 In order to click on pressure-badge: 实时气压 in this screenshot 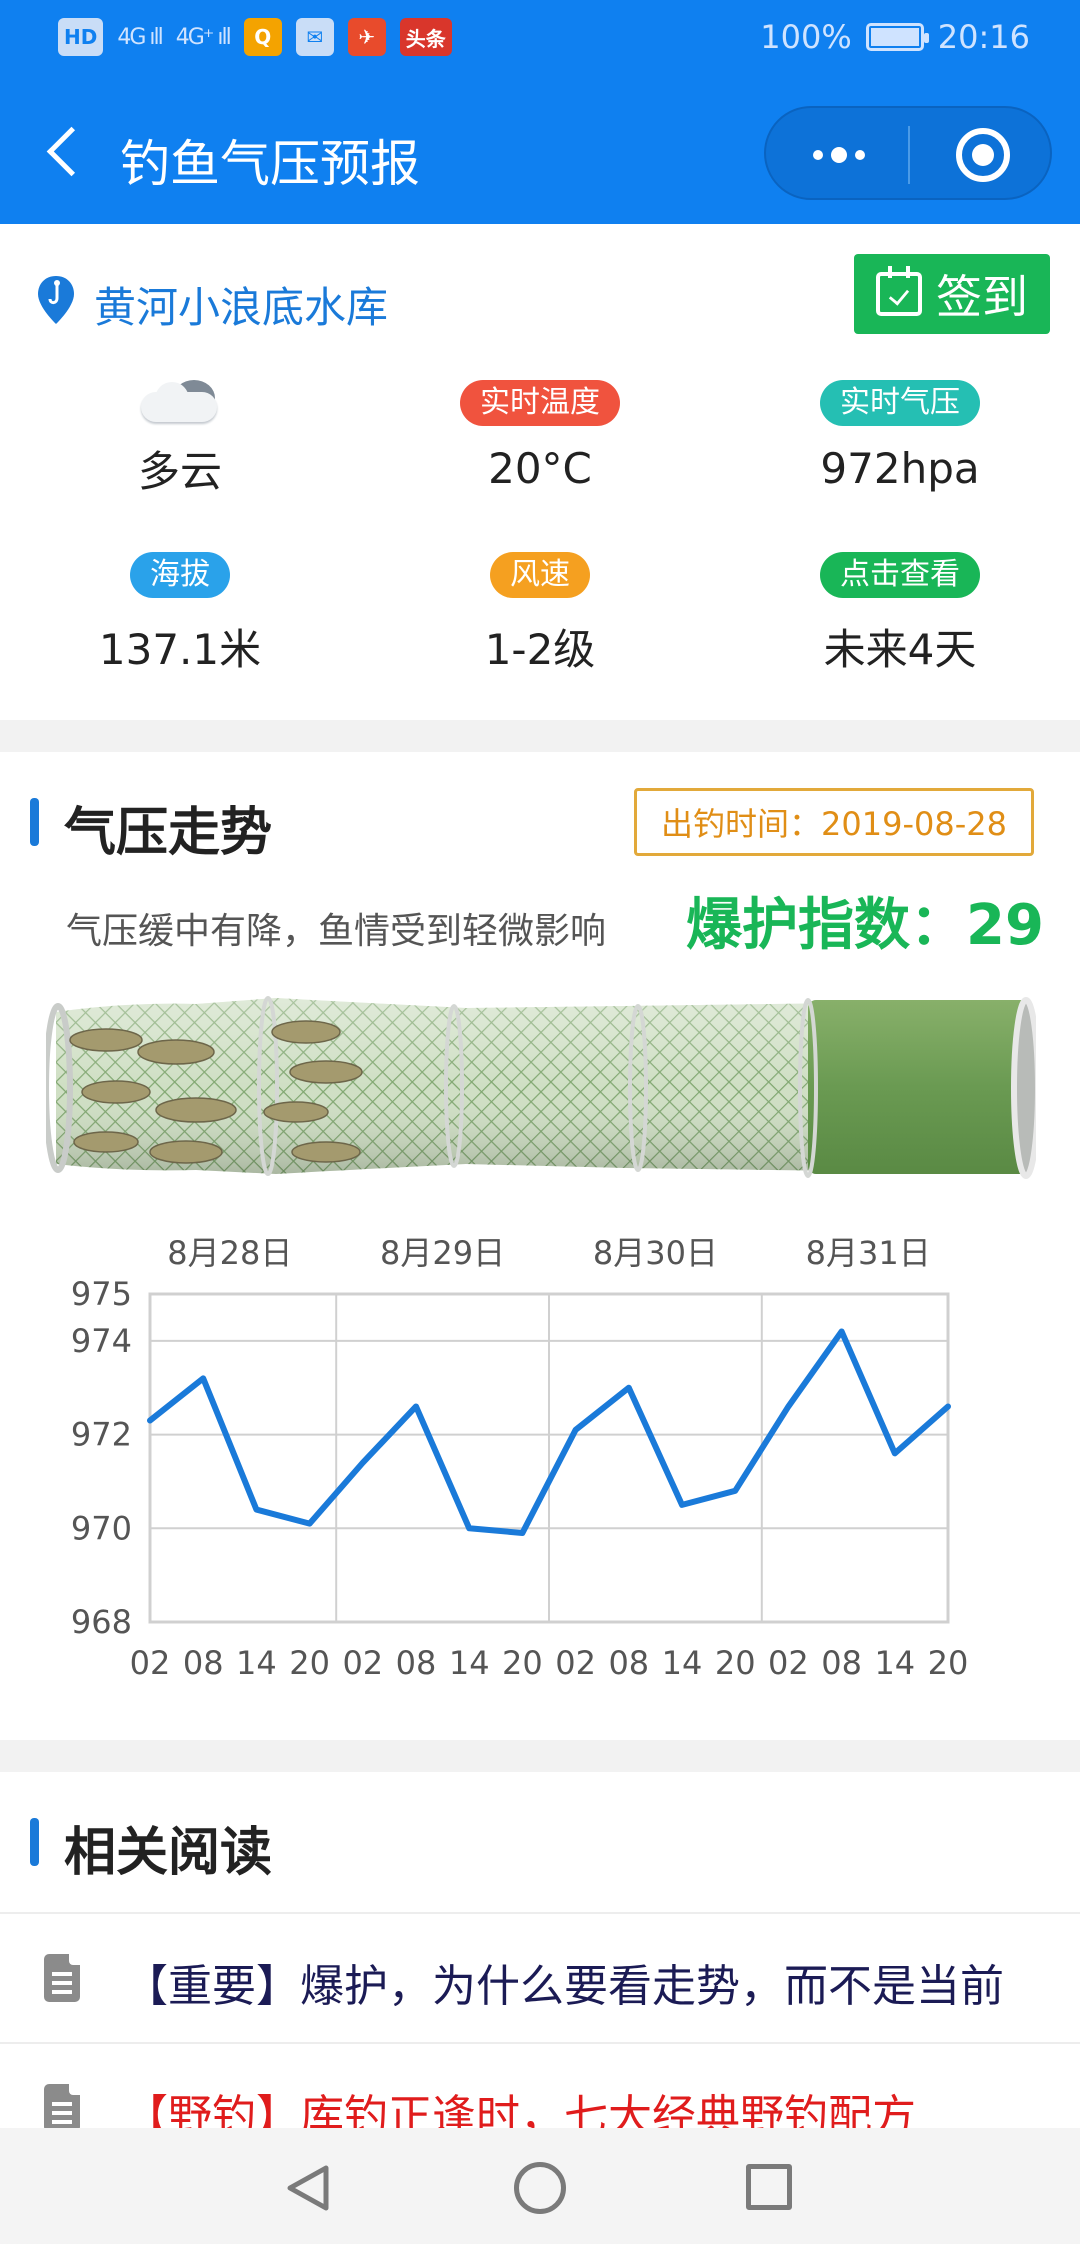, I will do `click(900, 403)`.